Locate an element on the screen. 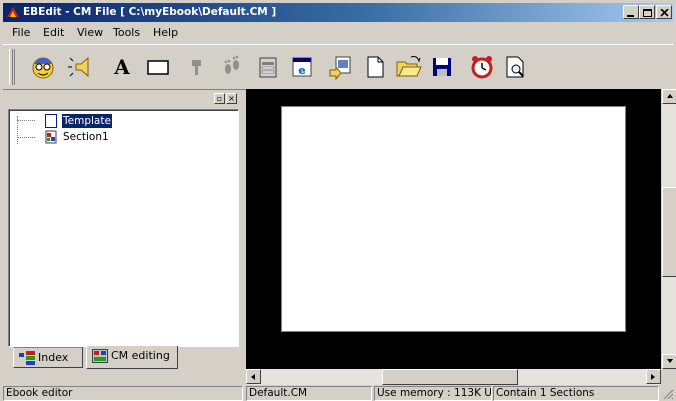  tab-cm-editing-label: CM editing is located at coordinates (140, 355).